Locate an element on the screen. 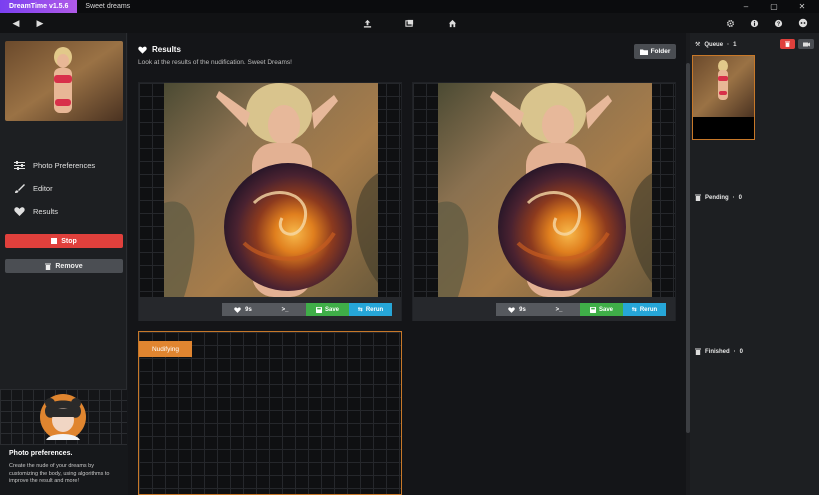  mascot-icon is located at coordinates (803, 23).